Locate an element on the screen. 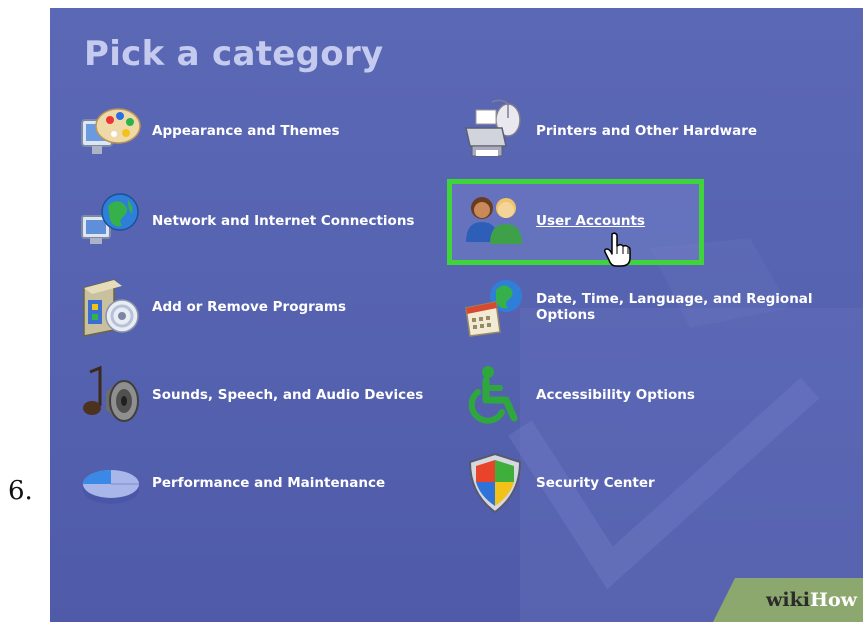 This screenshot has height=622, width=863. category-performance-maintenance: Performance and Maintenance is located at coordinates (231, 483).